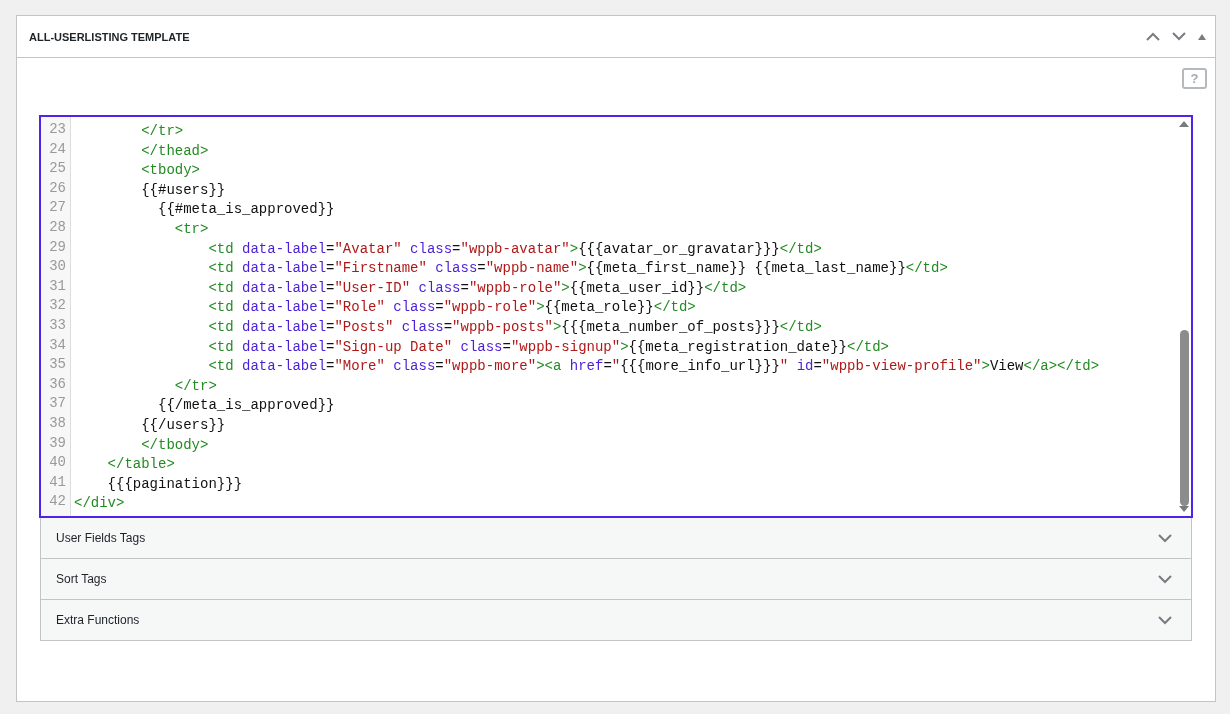 The image size is (1230, 714). Describe the element at coordinates (57, 443) in the screenshot. I see `line-number: 39` at that location.